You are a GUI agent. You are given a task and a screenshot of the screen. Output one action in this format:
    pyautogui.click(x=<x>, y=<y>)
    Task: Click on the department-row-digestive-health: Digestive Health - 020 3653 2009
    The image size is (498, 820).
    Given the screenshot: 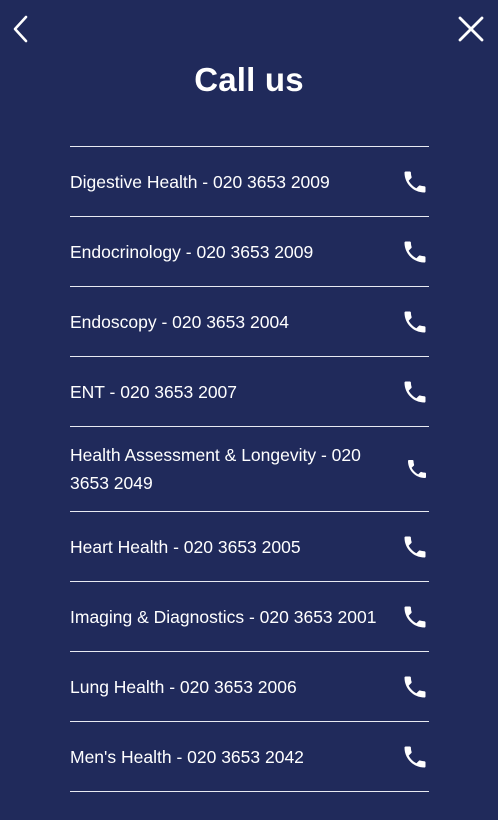 What is the action you would take?
    pyautogui.click(x=249, y=182)
    